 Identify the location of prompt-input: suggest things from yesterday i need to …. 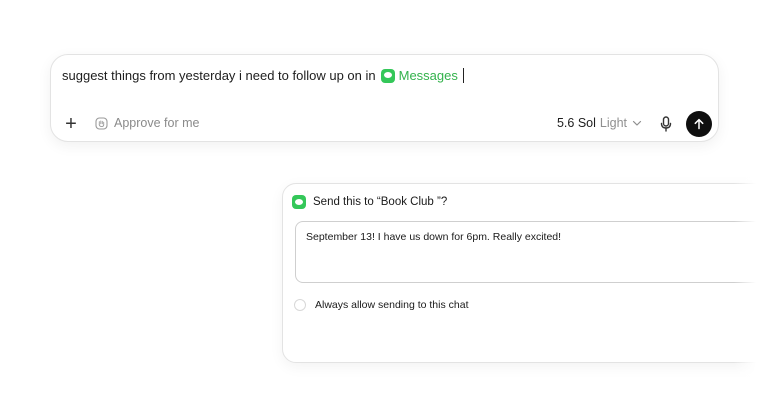
(263, 75).